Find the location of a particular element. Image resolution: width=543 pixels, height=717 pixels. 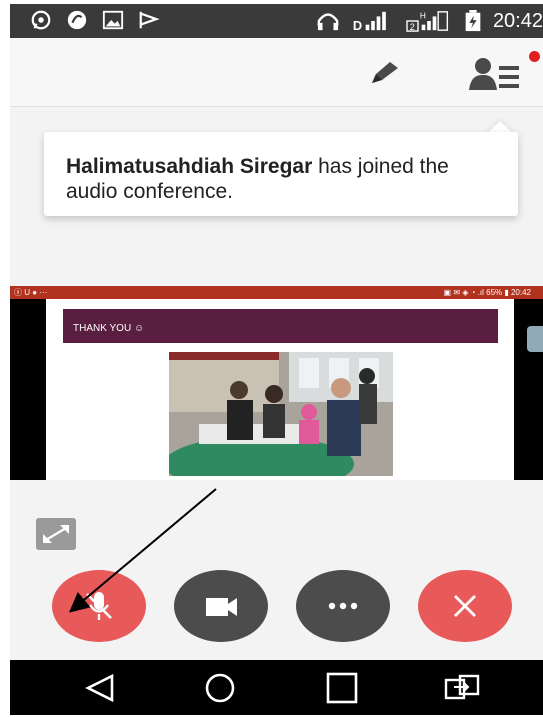

video-camera-icon is located at coordinates (221, 607).